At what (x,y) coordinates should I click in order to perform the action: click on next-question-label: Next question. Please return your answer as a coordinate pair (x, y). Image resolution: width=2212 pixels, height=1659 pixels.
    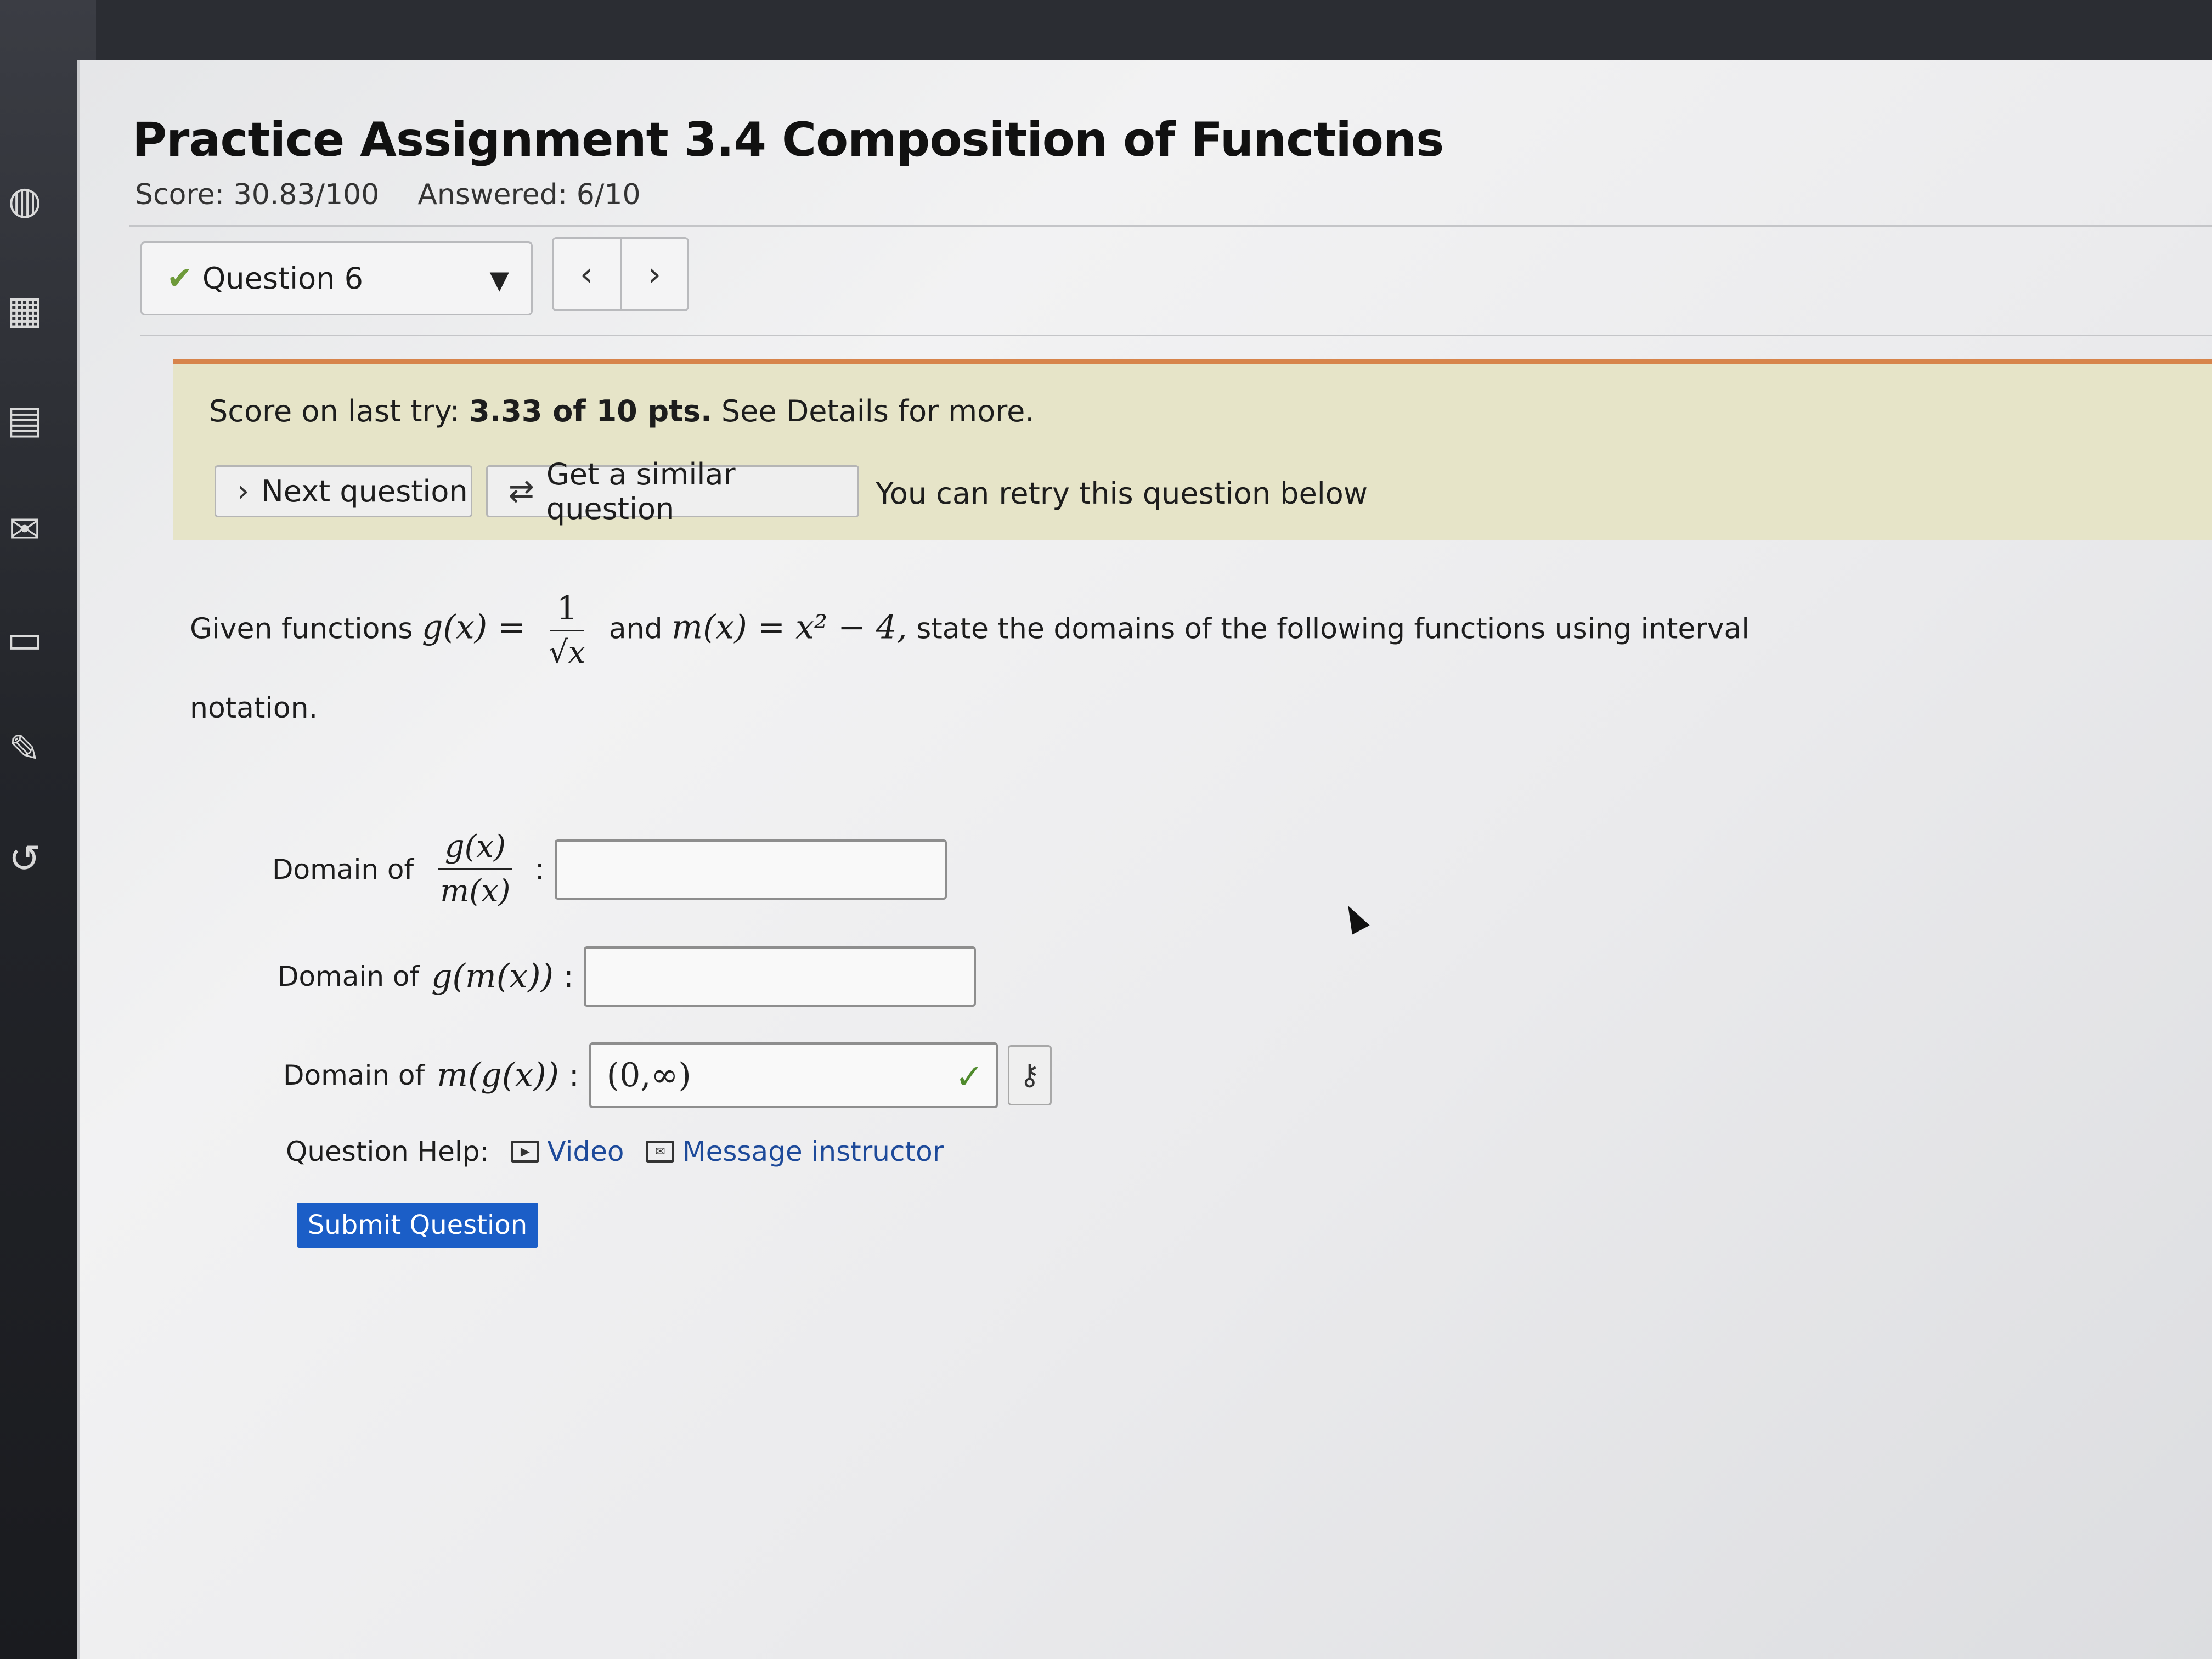
    Looking at the image, I should click on (364, 491).